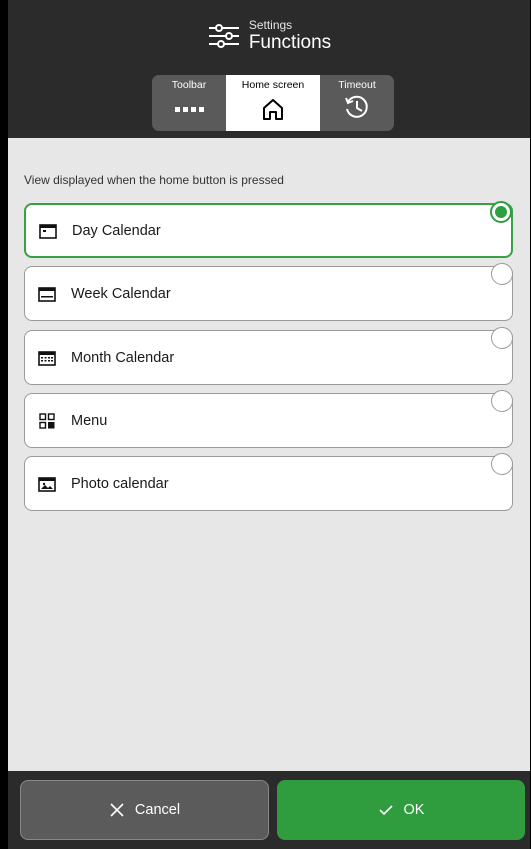  What do you see at coordinates (47, 294) in the screenshot?
I see `week-calendar-icon` at bounding box center [47, 294].